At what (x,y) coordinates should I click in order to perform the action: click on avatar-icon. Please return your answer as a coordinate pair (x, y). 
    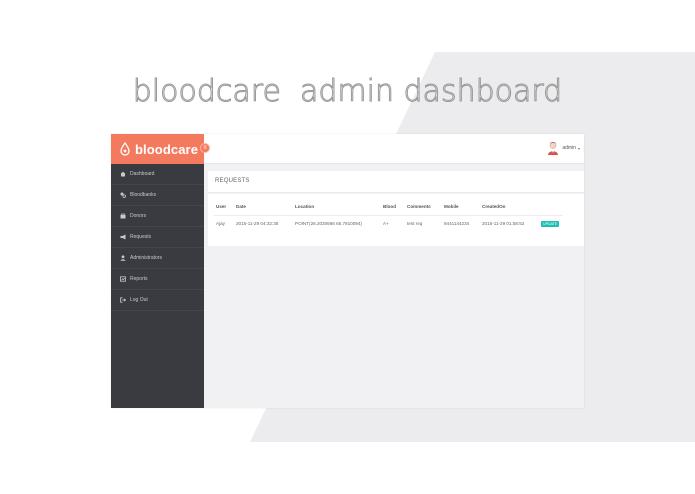
    Looking at the image, I should click on (553, 148).